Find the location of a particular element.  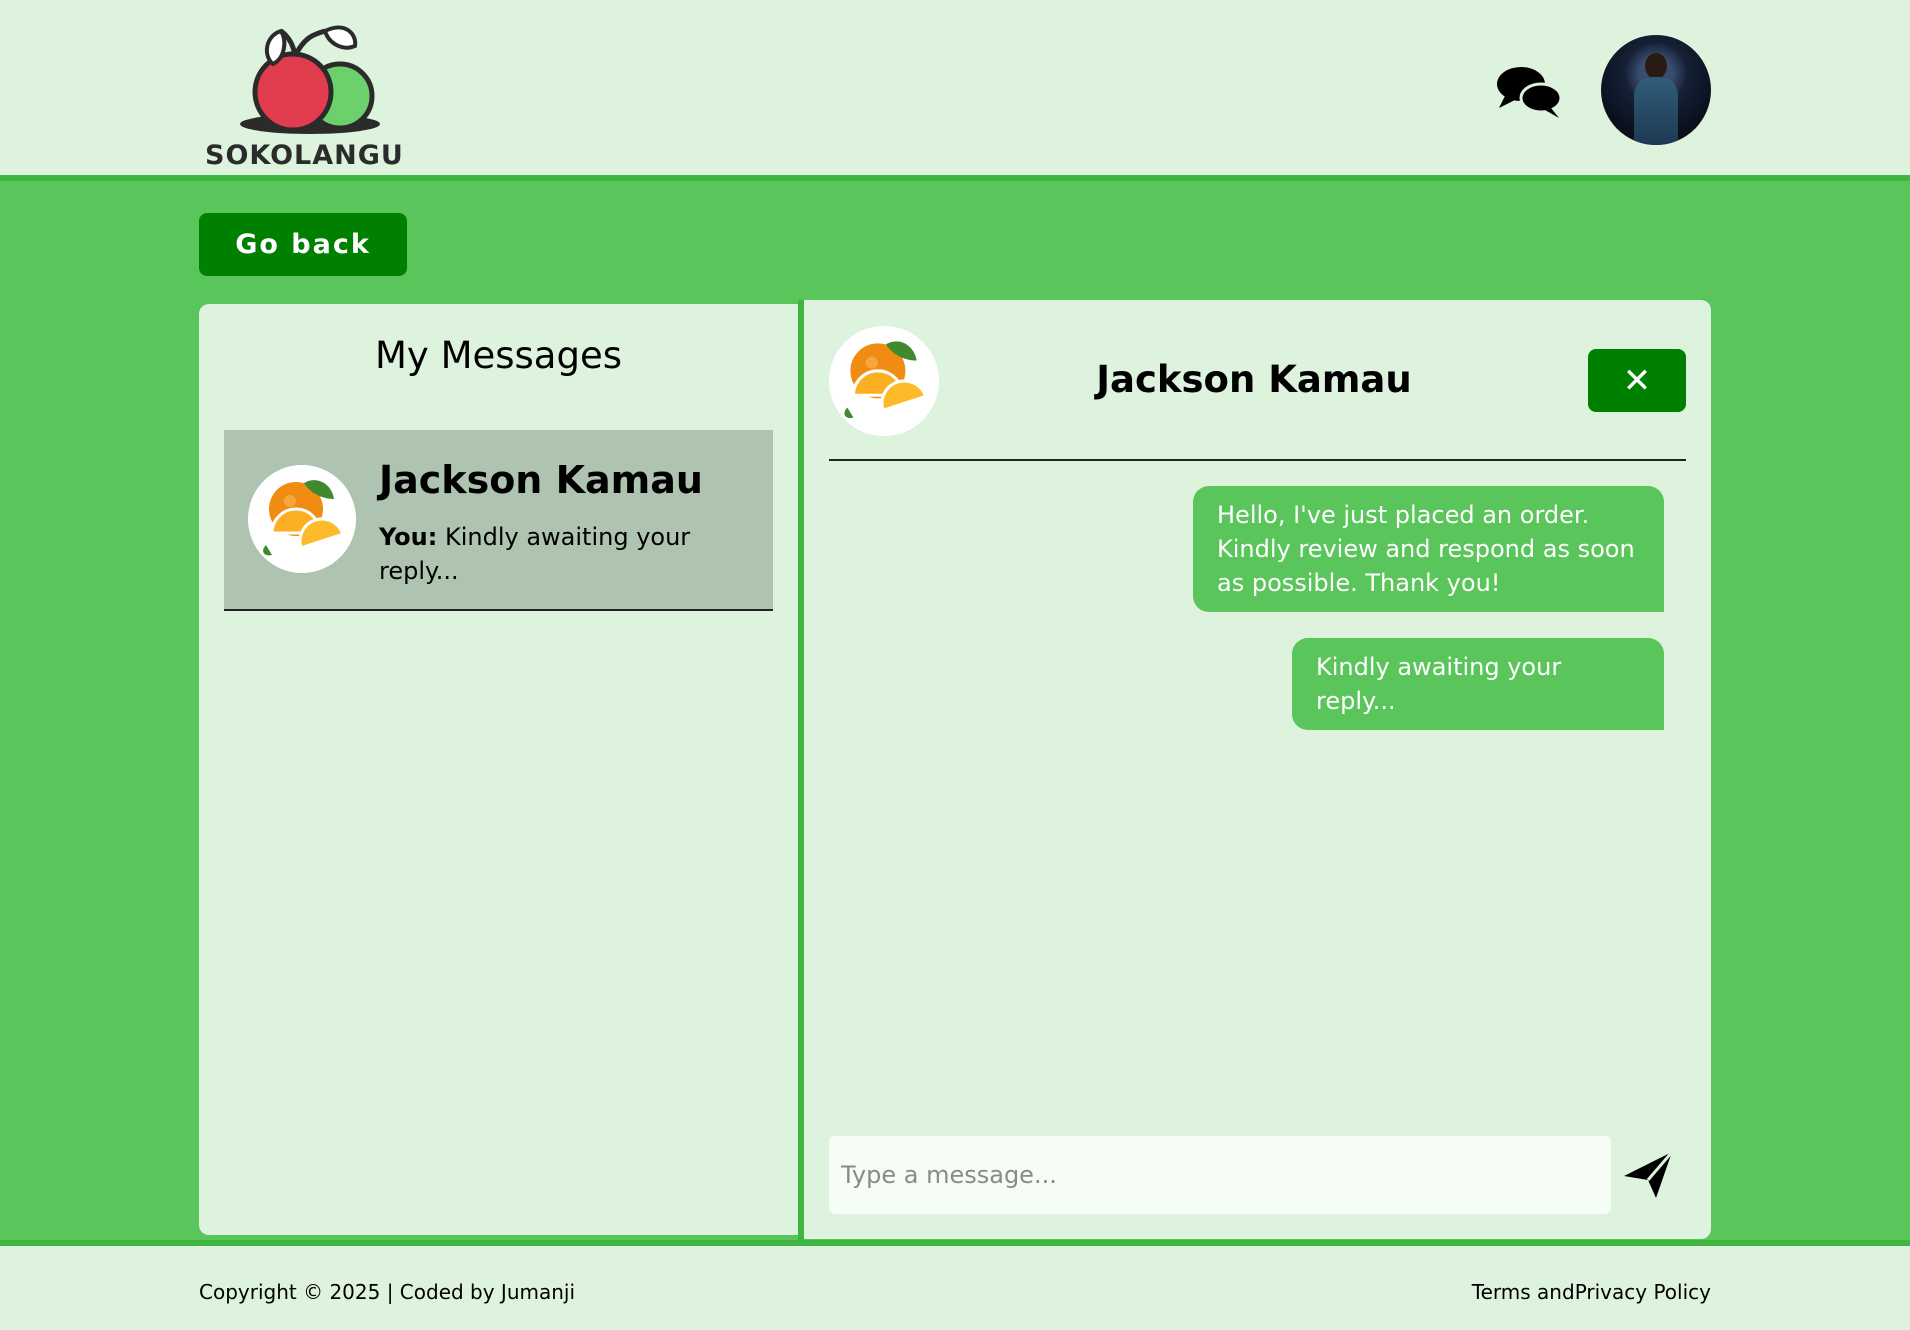

conversation-name: Jackson Kamau is located at coordinates (541, 480).